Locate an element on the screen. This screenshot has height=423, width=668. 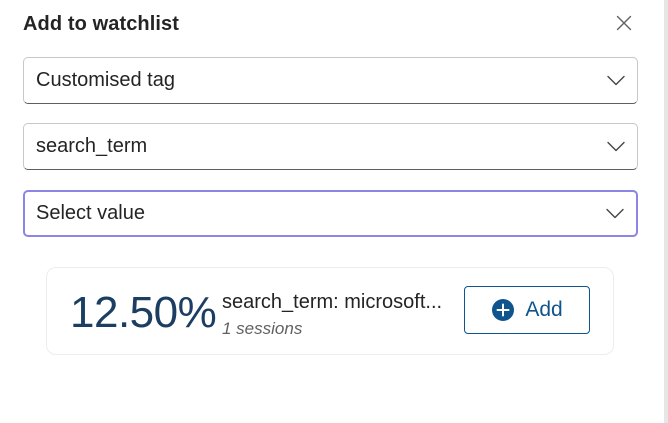
session-count: 1 sessions is located at coordinates (262, 328).